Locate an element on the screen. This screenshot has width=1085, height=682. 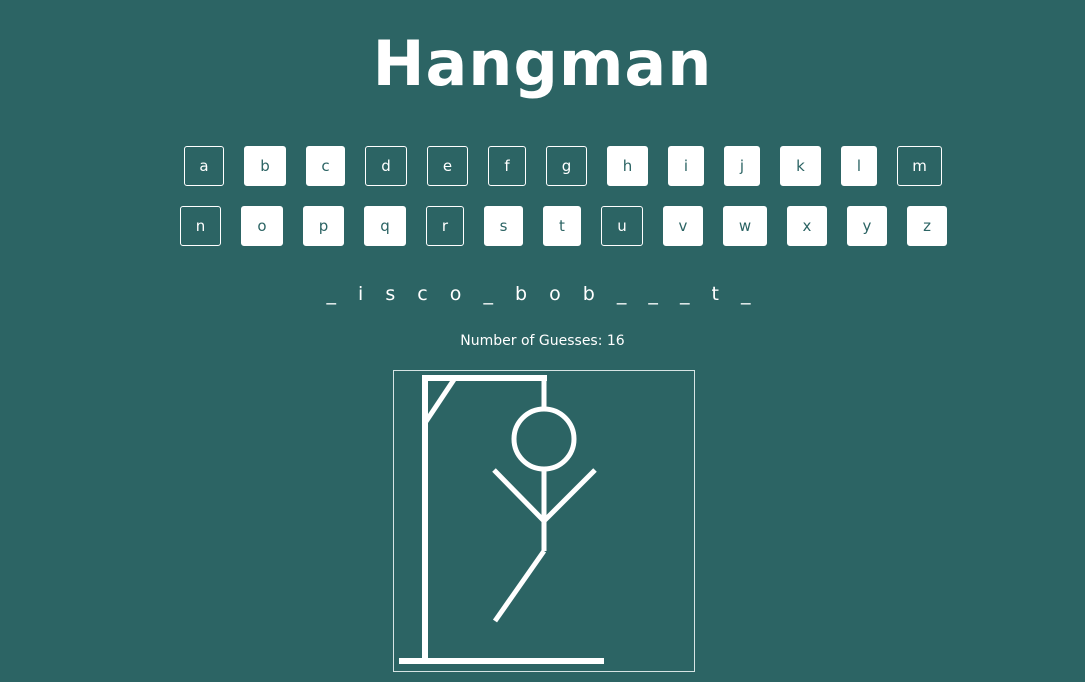
guess-counter: Number of Guesses: 16 is located at coordinates (542, 341).